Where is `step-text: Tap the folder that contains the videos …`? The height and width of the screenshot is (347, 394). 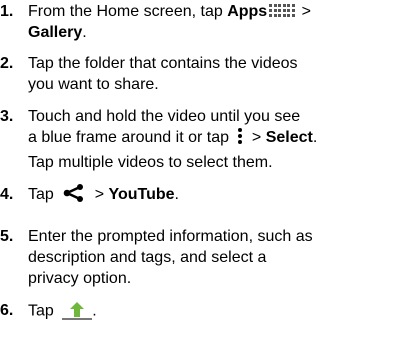 step-text: Tap the folder that contains the videos … is located at coordinates (163, 74).